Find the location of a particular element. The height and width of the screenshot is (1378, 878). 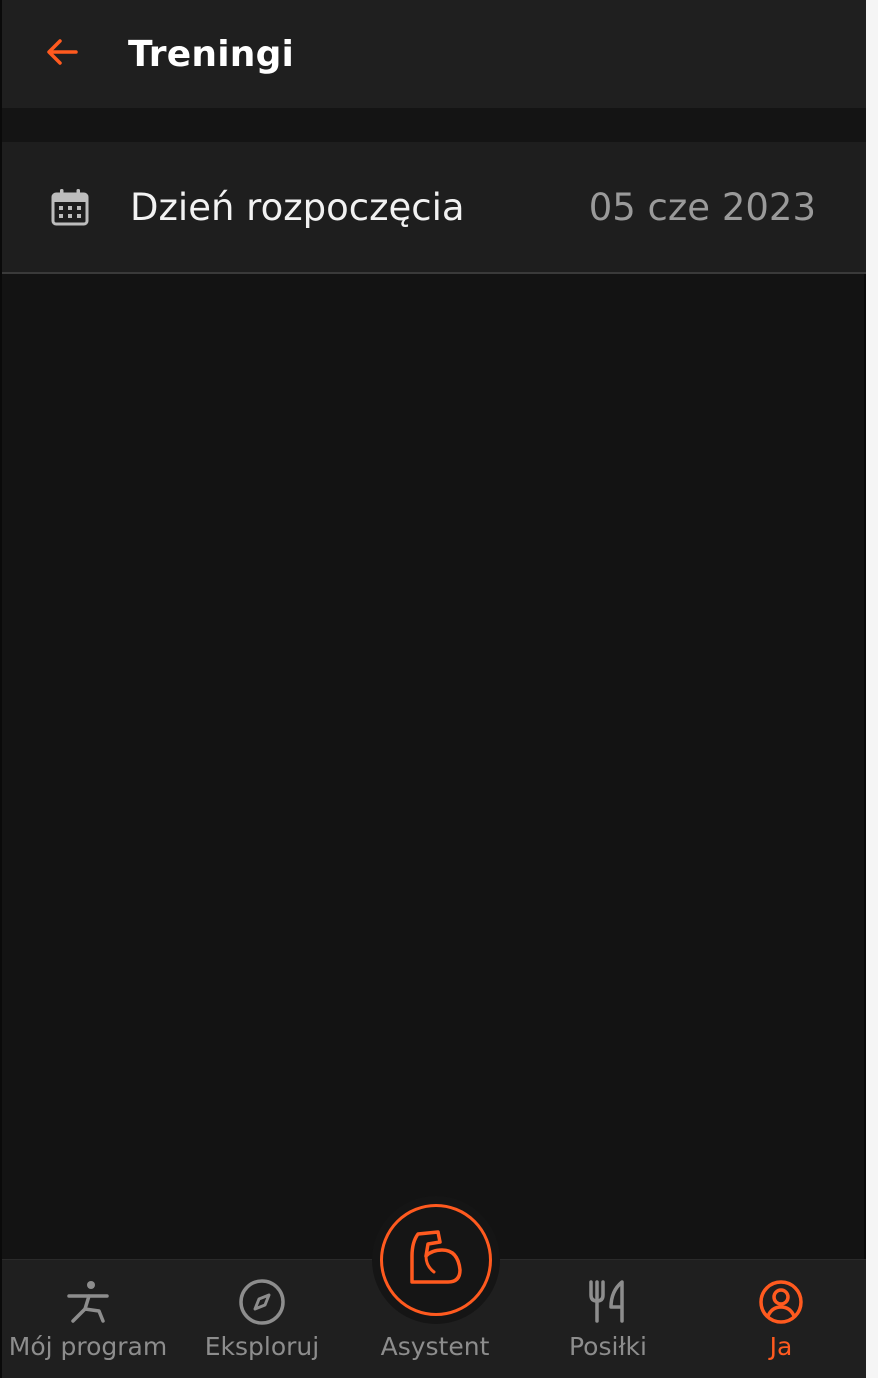

section-gap is located at coordinates (434, 125).